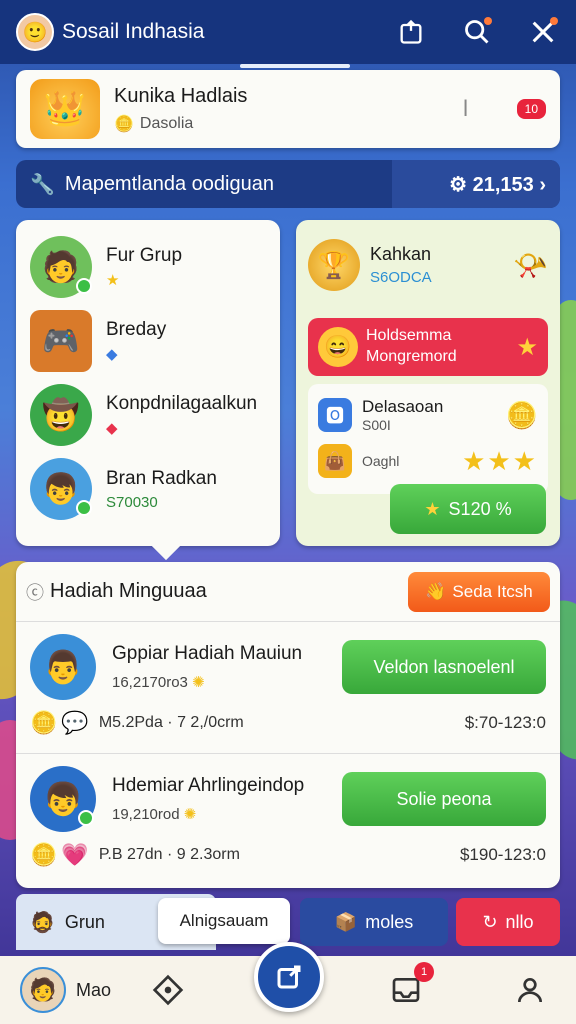 The image size is (576, 1024). I want to click on claim-label: S120 %, so click(480, 508).